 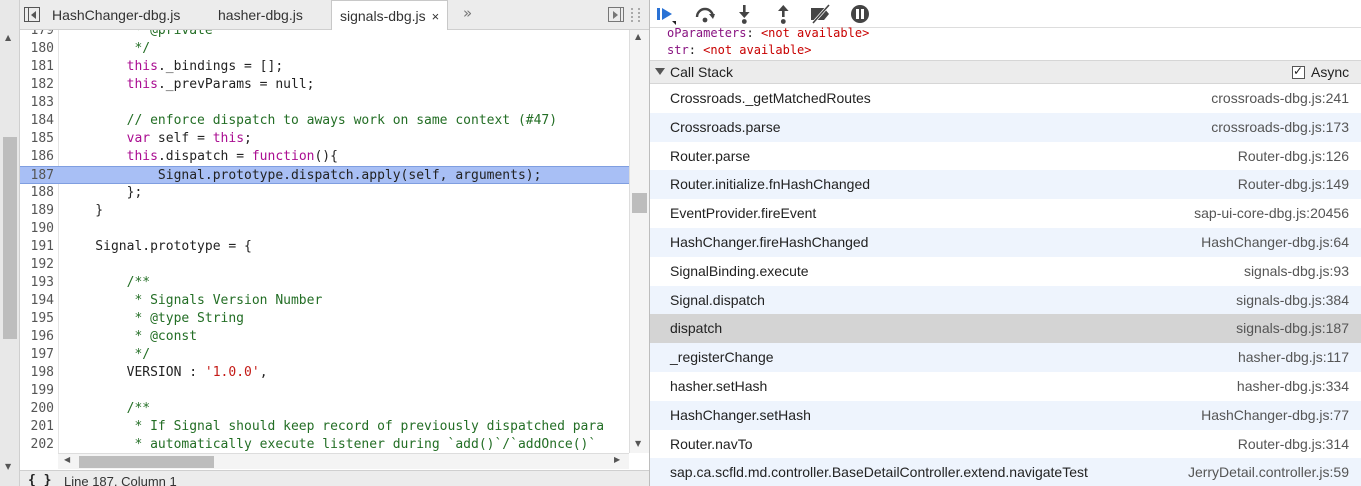 I want to click on scroll-left-arrow-icon: ◀, so click(x=67, y=459).